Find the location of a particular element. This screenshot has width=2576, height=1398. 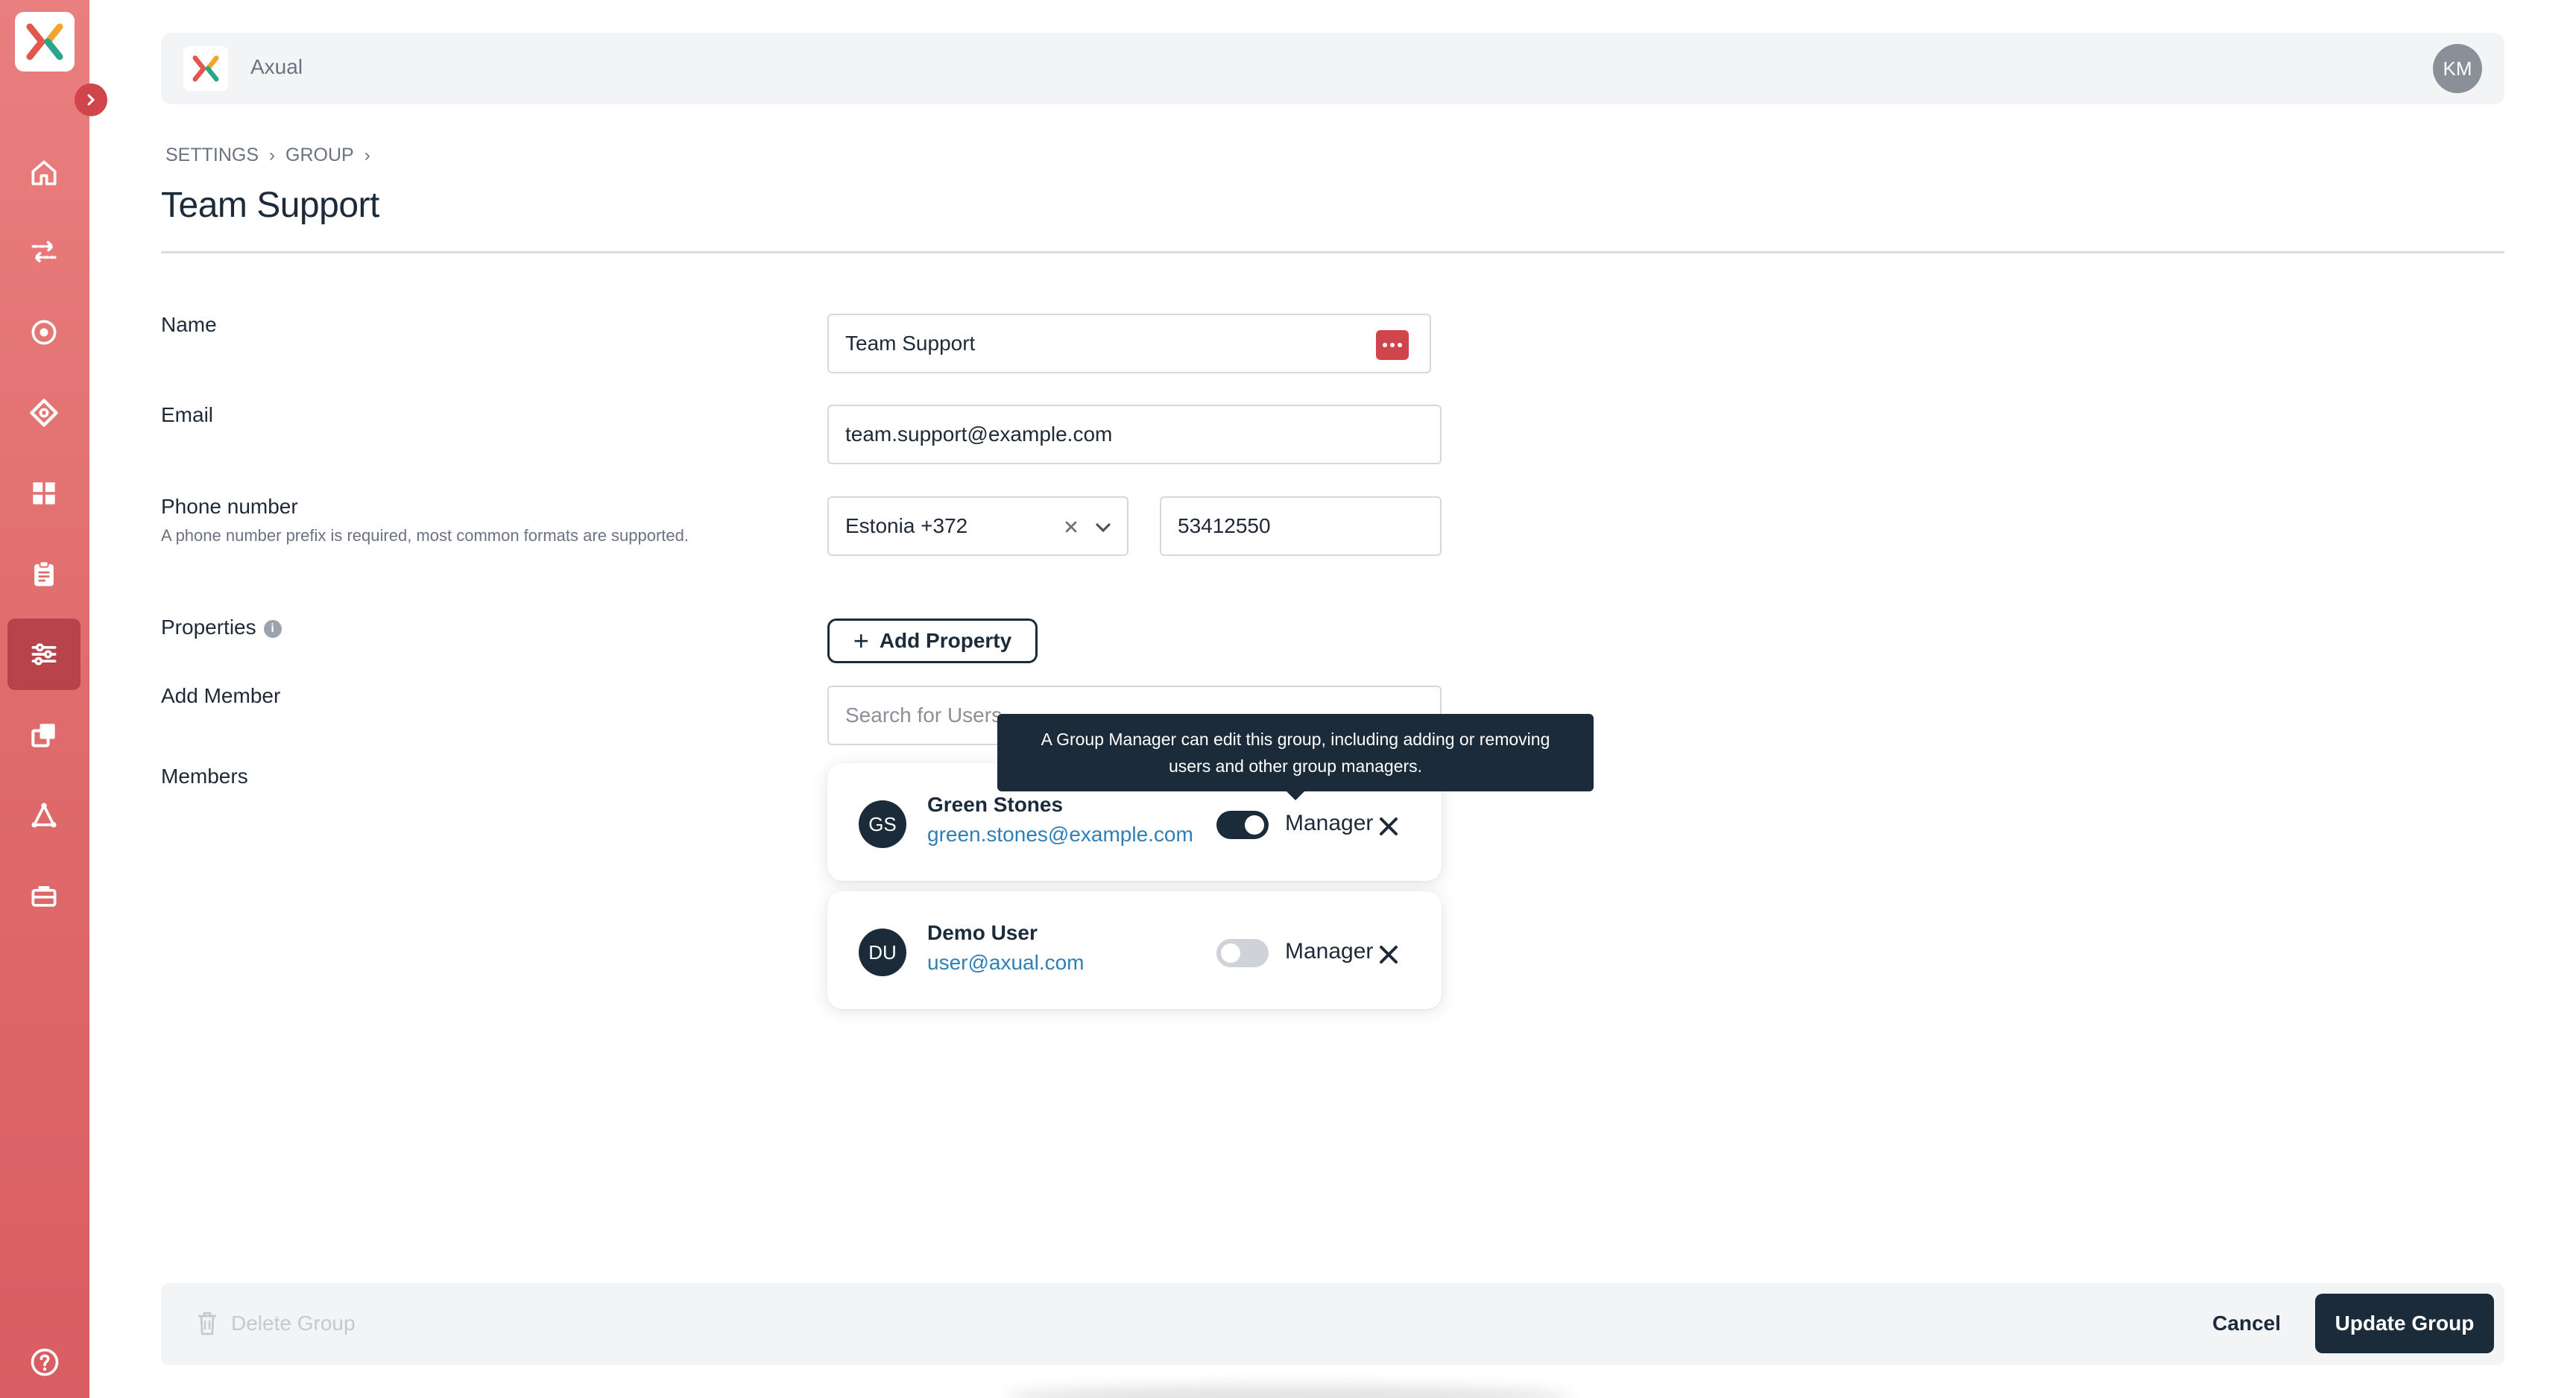

breadcrumb: SETTINGS › GROUP › is located at coordinates (267, 155).